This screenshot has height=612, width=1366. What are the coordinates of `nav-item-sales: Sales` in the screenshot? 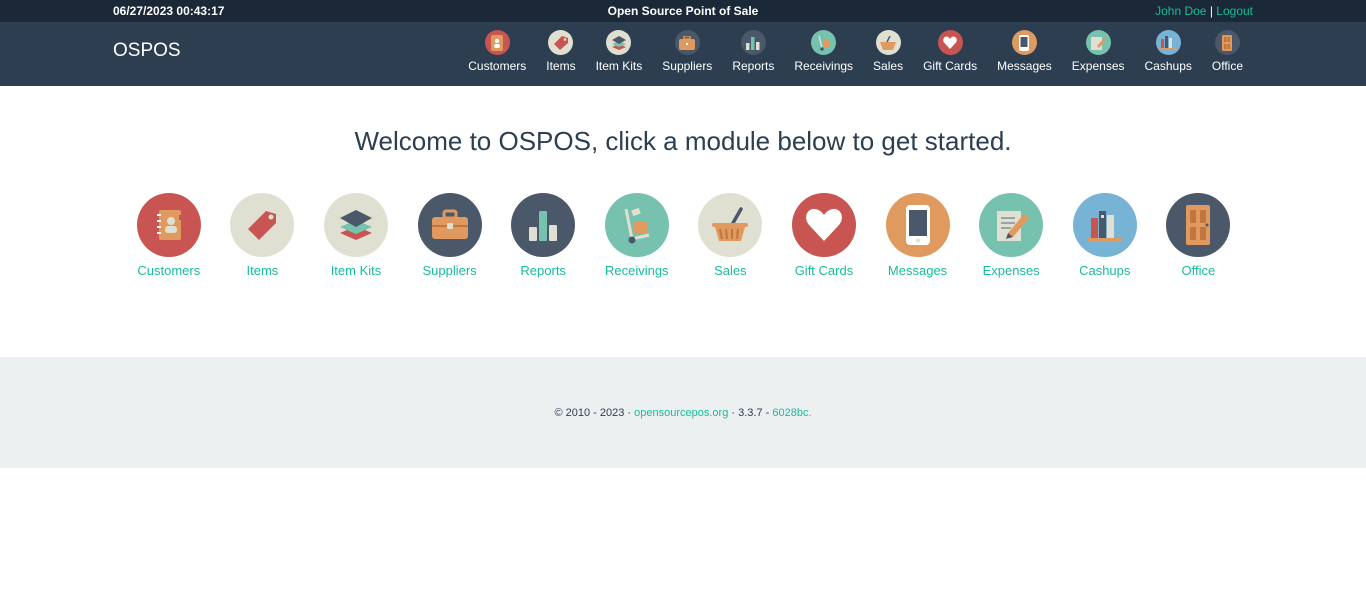 It's located at (888, 51).